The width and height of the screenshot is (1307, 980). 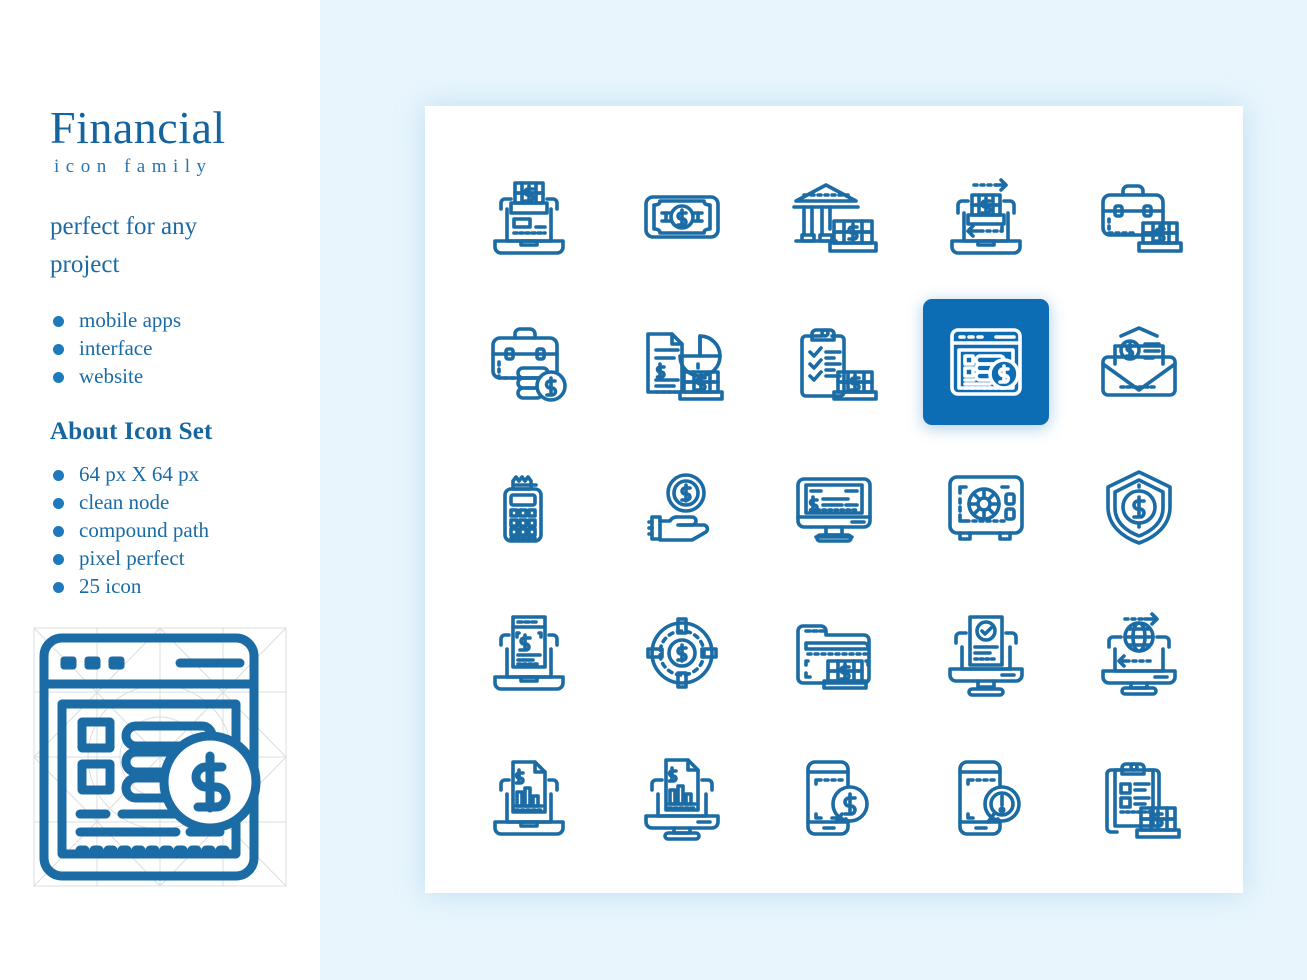 I want to click on monitor-global-transfer-icon, so click(x=1138, y=654).